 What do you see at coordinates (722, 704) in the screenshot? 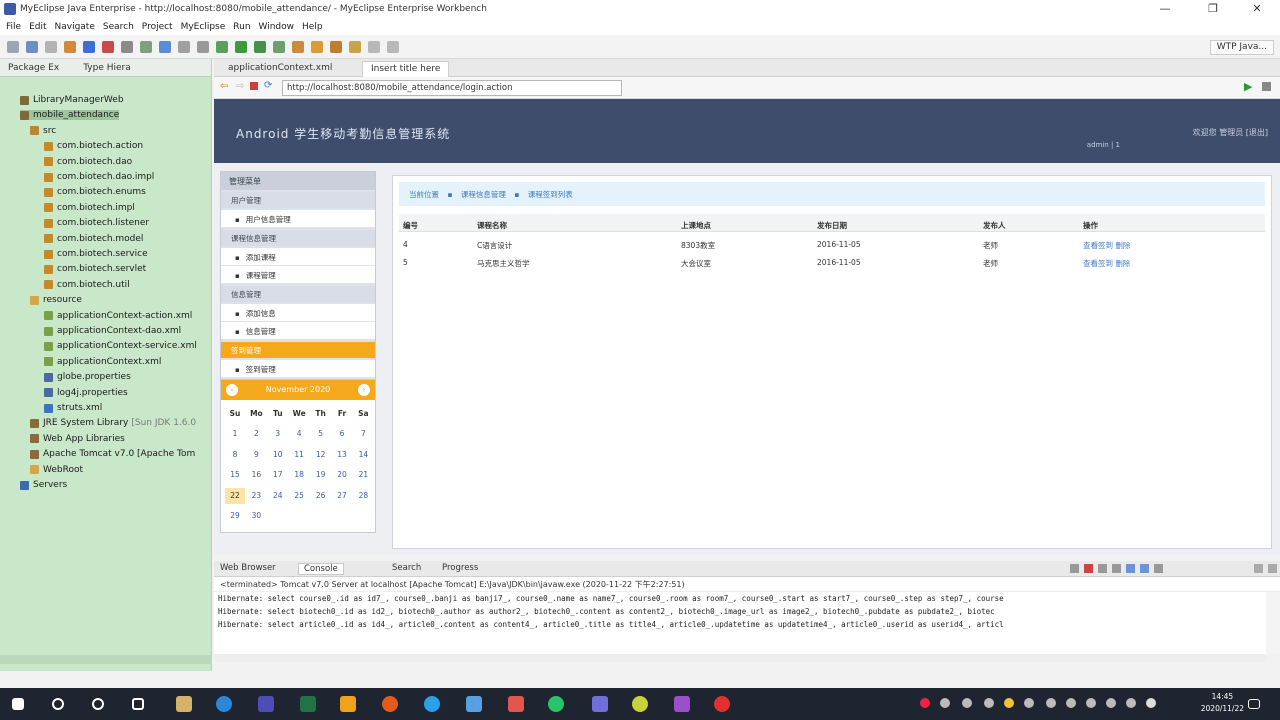
I see `recorder-icon` at bounding box center [722, 704].